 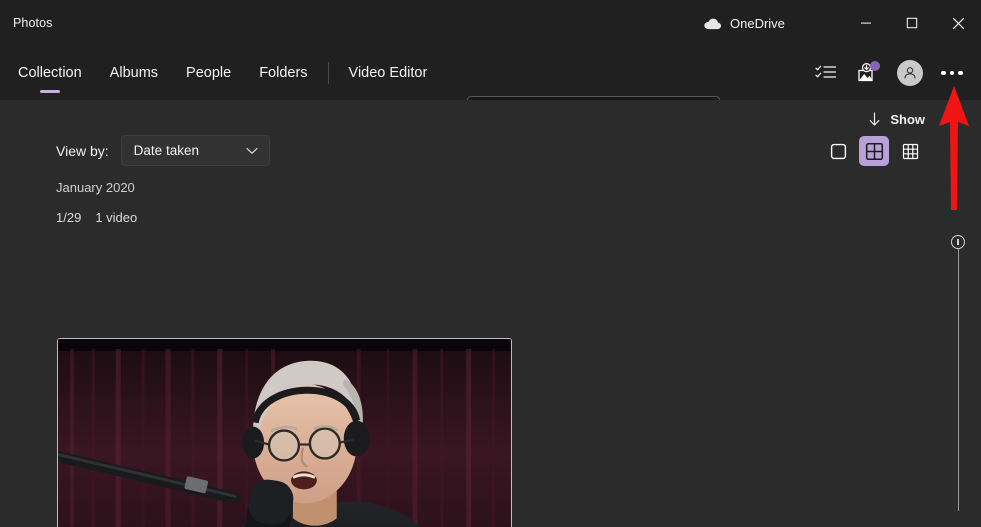 I want to click on view-by-row: View by: Date taken, so click(x=163, y=150).